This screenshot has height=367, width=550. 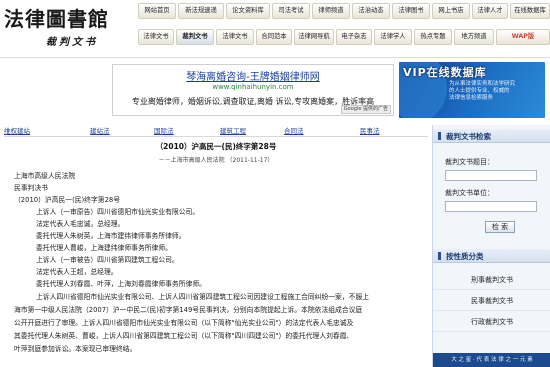 I want to click on doc-line: （2010）沪高民一(民)终字第28号, so click(x=67, y=200).